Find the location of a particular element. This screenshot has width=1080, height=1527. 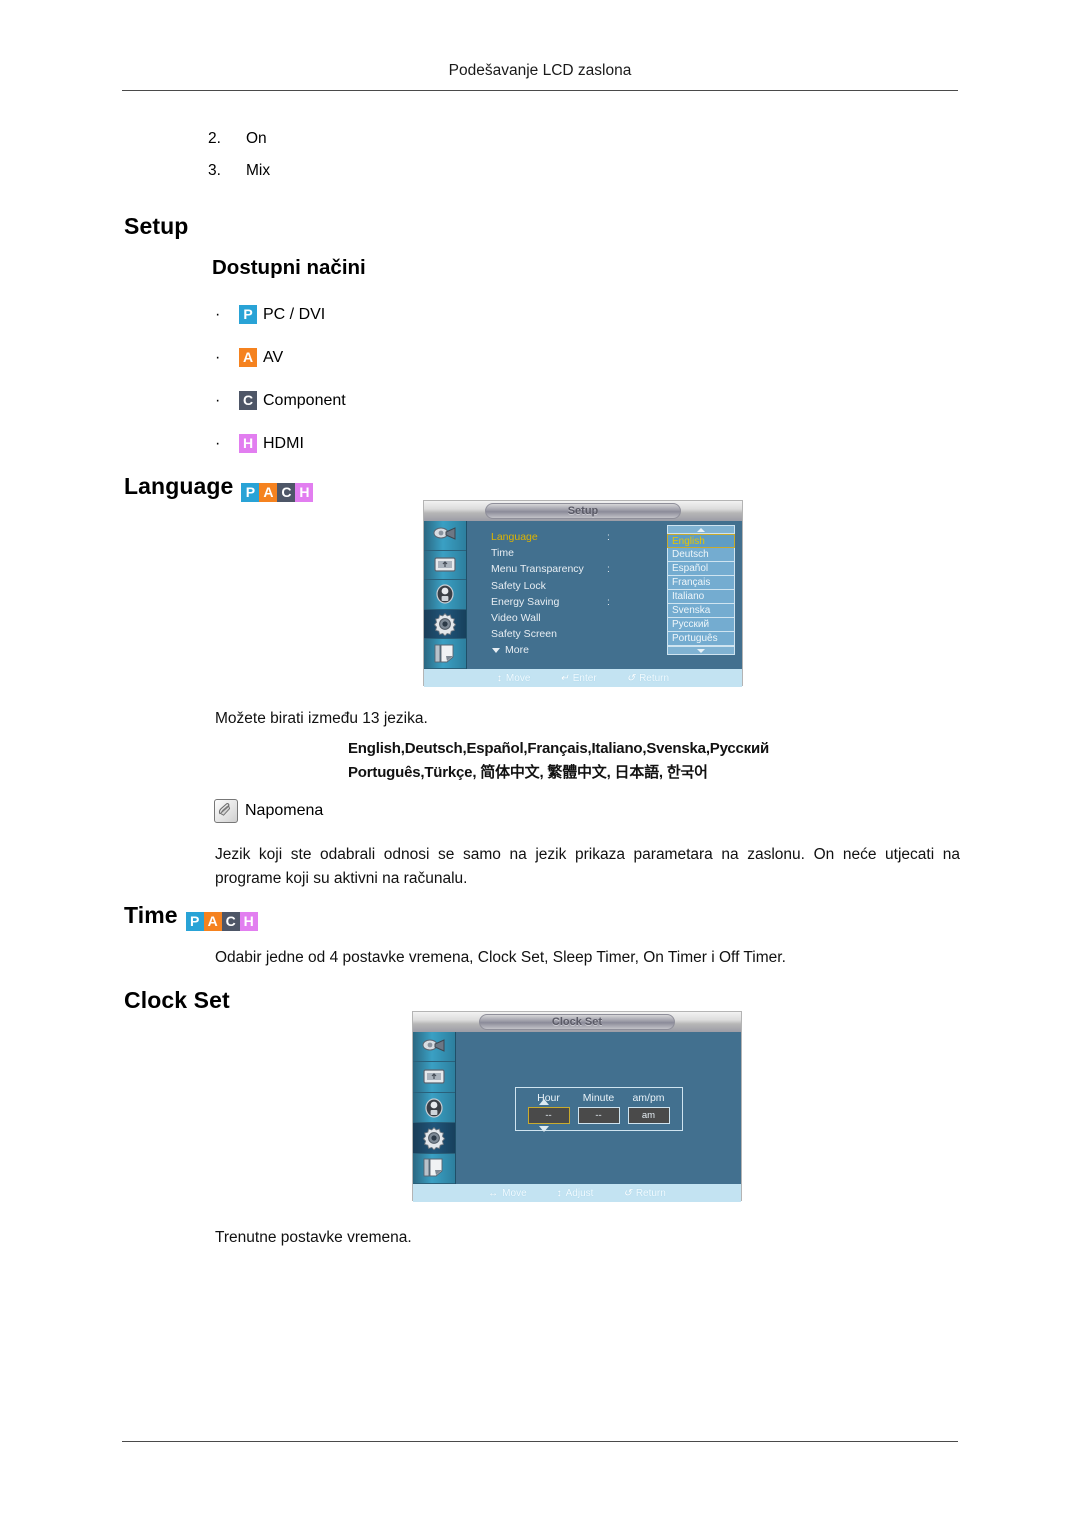

osd-footer-move: ↔ Move is located at coordinates (507, 1193).